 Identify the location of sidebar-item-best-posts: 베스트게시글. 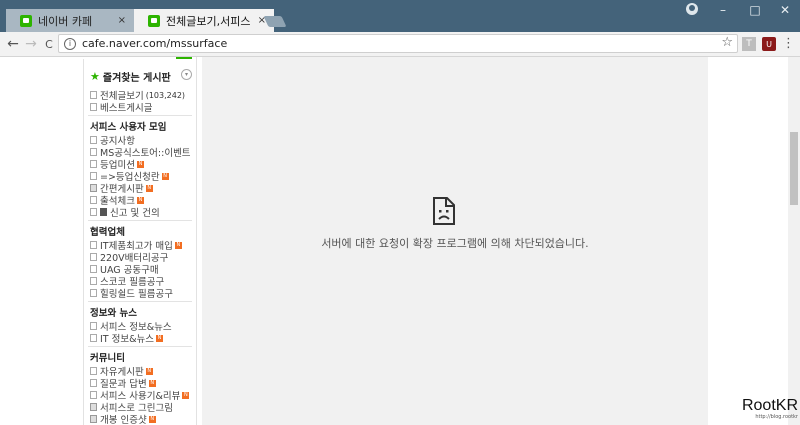
(121, 107).